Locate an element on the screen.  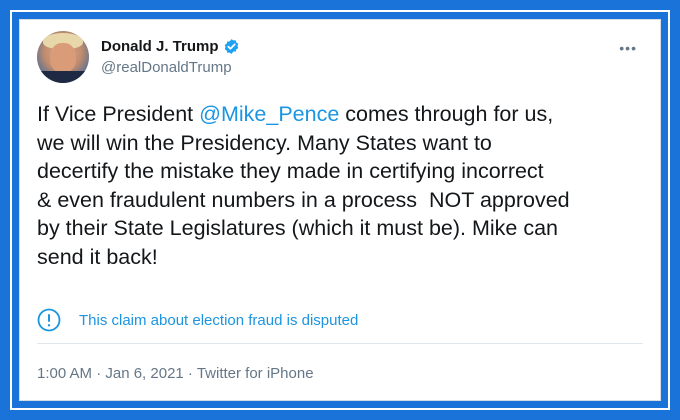
mention-link: @Mike_Pence is located at coordinates (269, 114).